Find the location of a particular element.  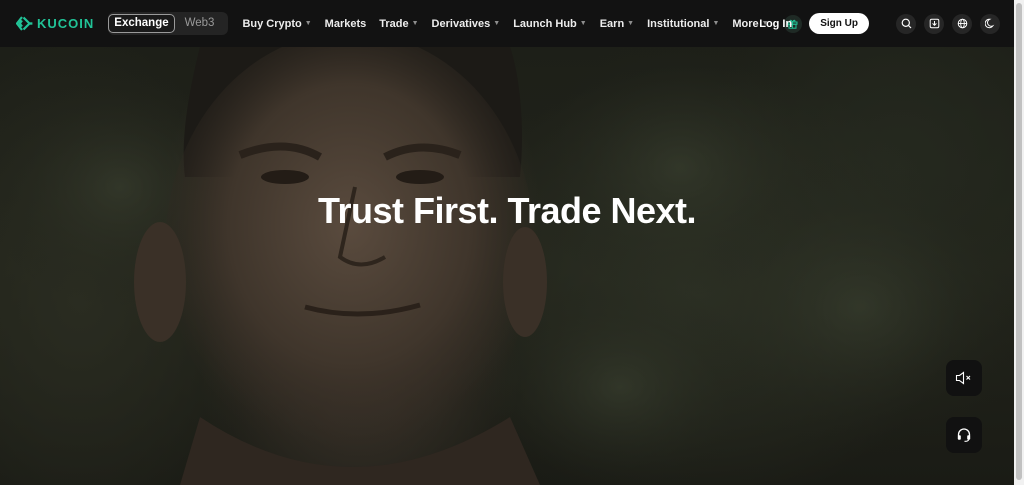

nav-buy-crypto: Buy Crypto ▼ is located at coordinates (276, 24).